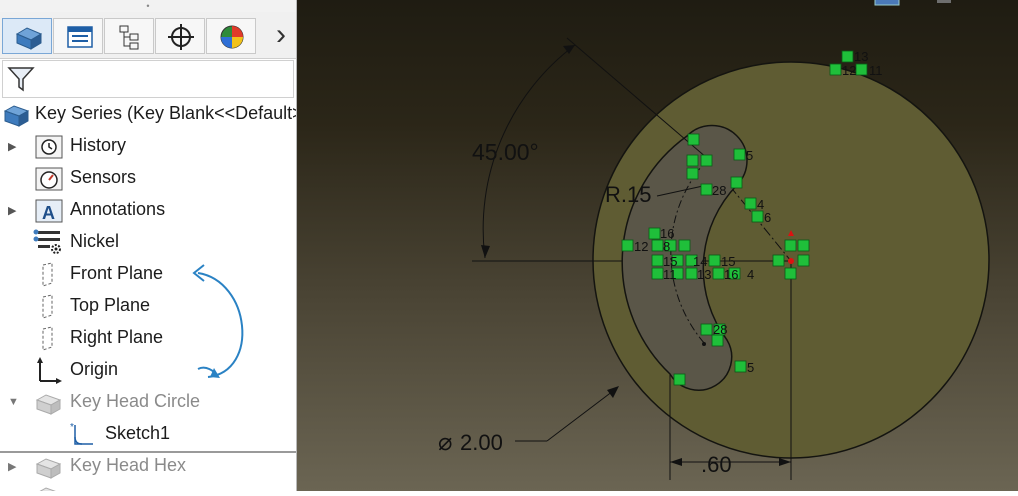  What do you see at coordinates (148, 435) in the screenshot?
I see `tree-item-sketch1: * Sketch1` at bounding box center [148, 435].